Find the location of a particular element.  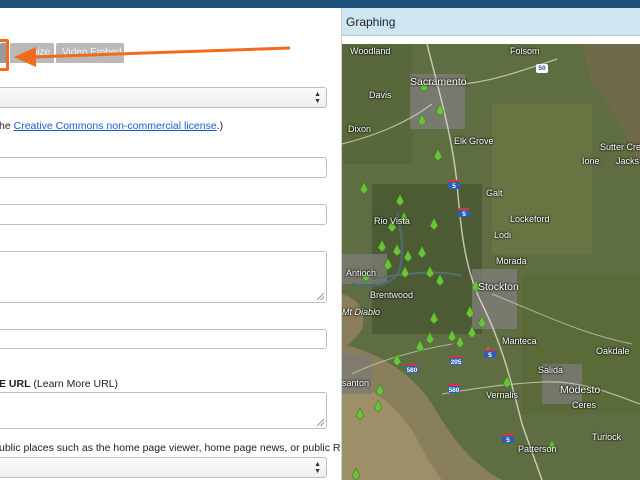

learn-more-hint: (Learn More URL) is located at coordinates (74, 384).